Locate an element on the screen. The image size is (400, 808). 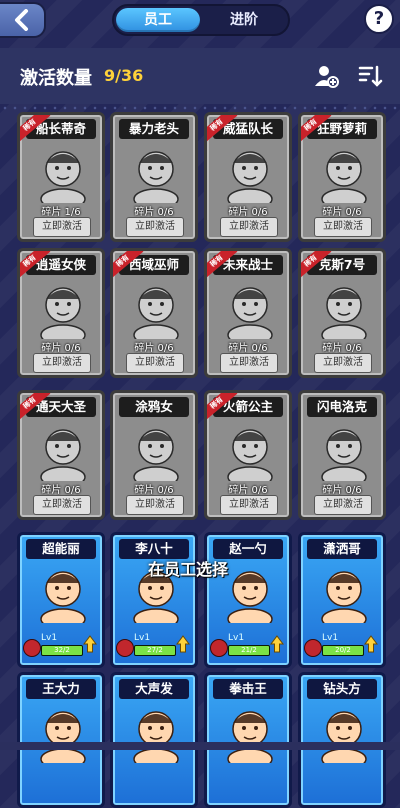
staff-name: 王大力 is located at coordinates (61, 689).